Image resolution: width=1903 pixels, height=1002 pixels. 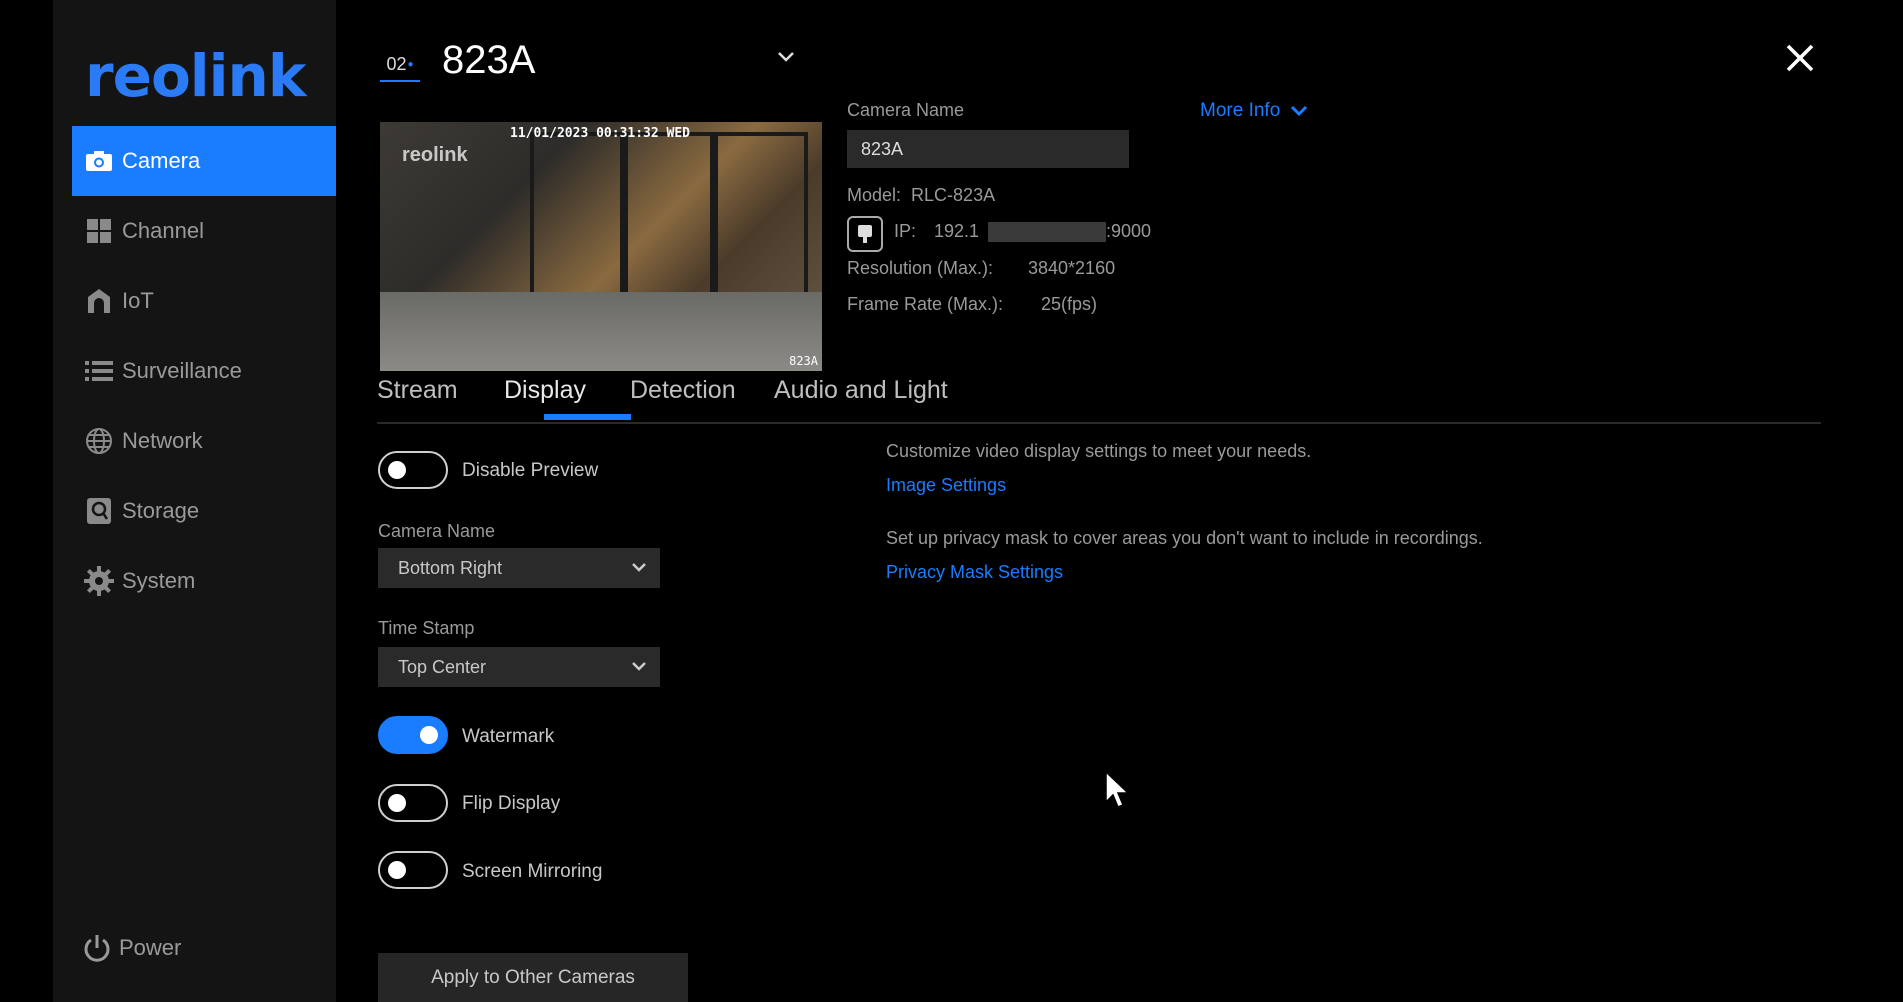 I want to click on sidebar-item-iot: IoT, so click(x=204, y=301).